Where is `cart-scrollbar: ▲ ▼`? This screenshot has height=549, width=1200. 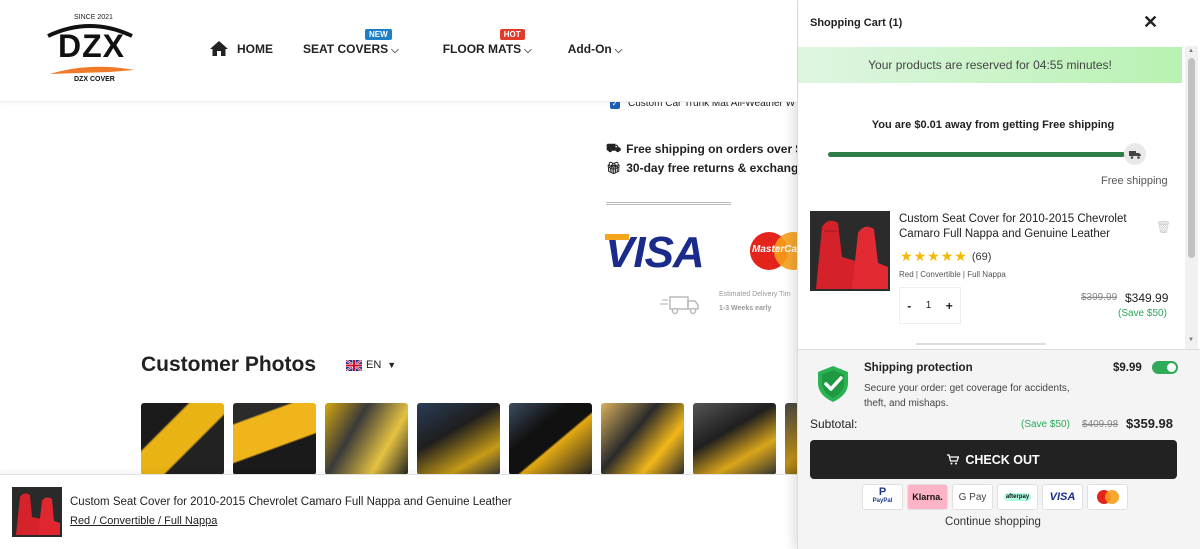
cart-scrollbar: ▲ ▼ is located at coordinates (1191, 197).